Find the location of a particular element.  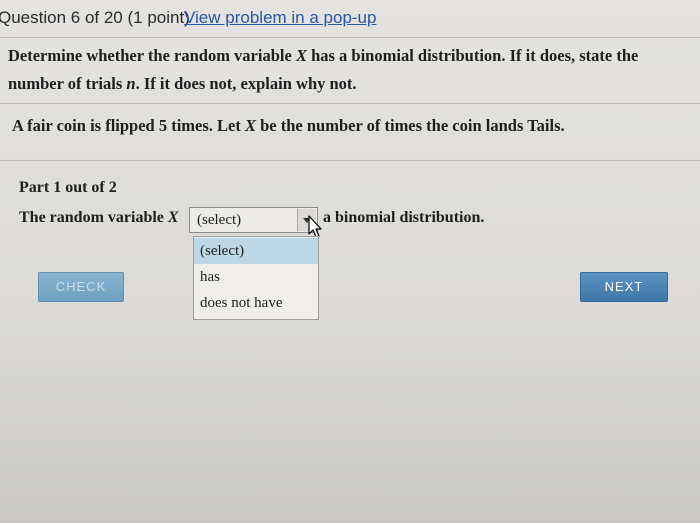

option-select: (select) is located at coordinates (256, 251).